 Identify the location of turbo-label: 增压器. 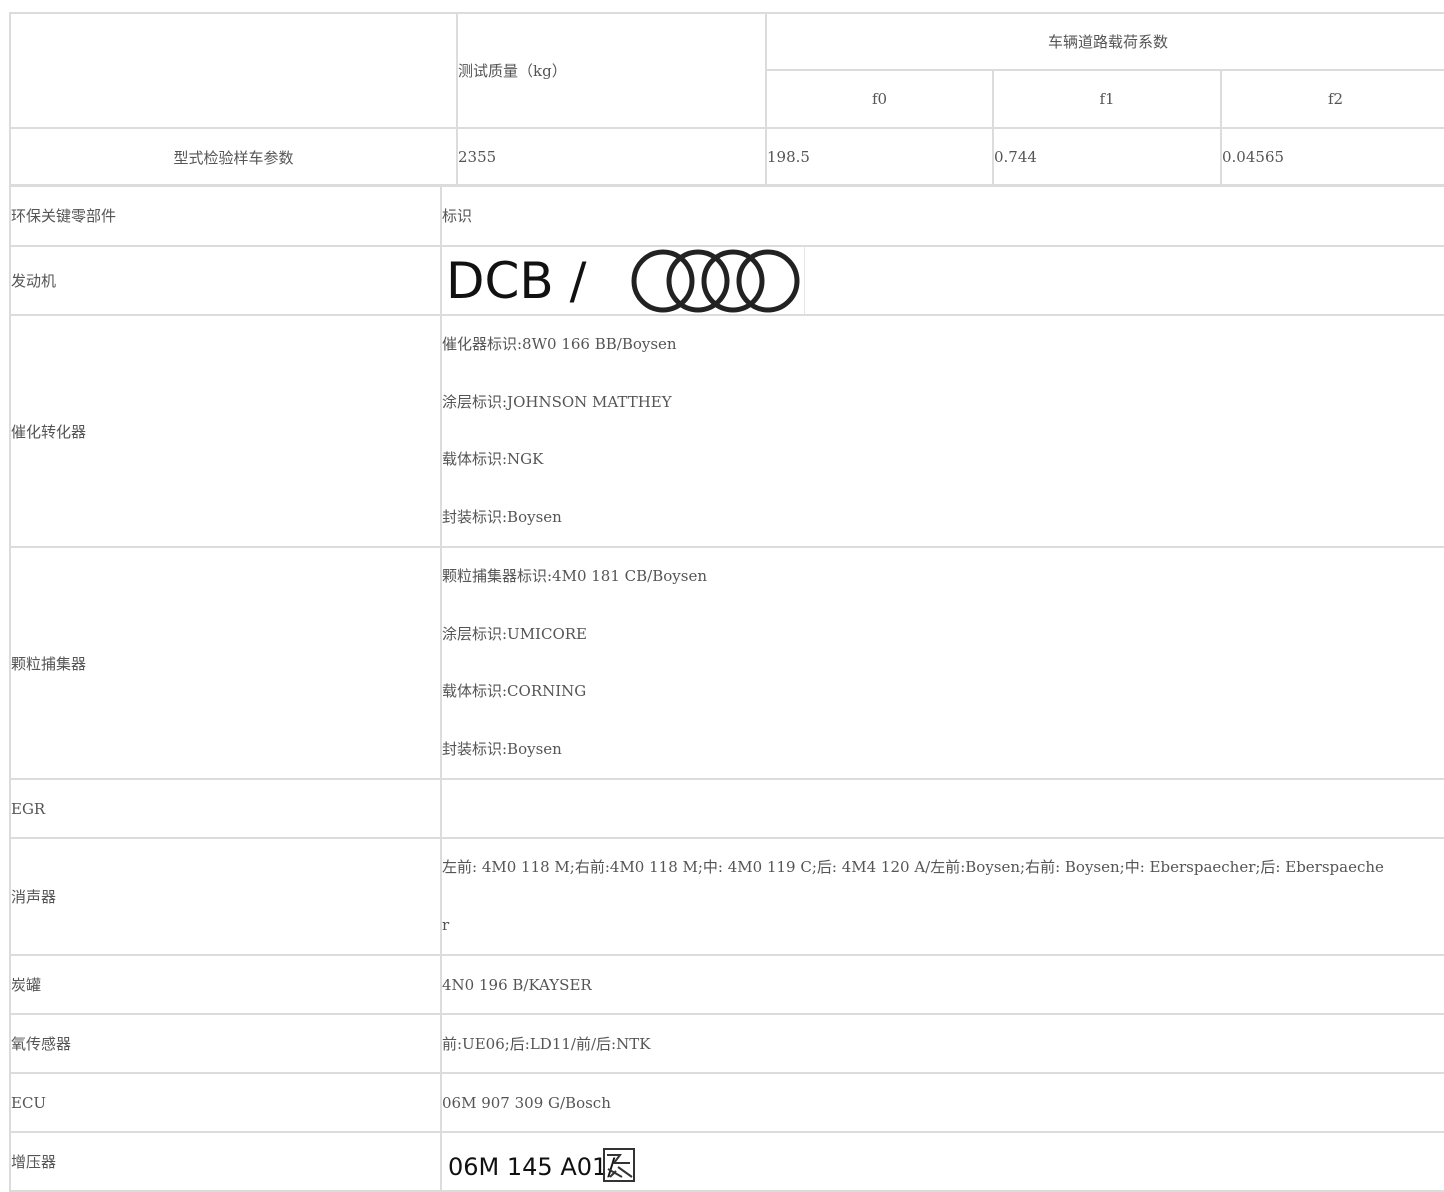
(225, 1161).